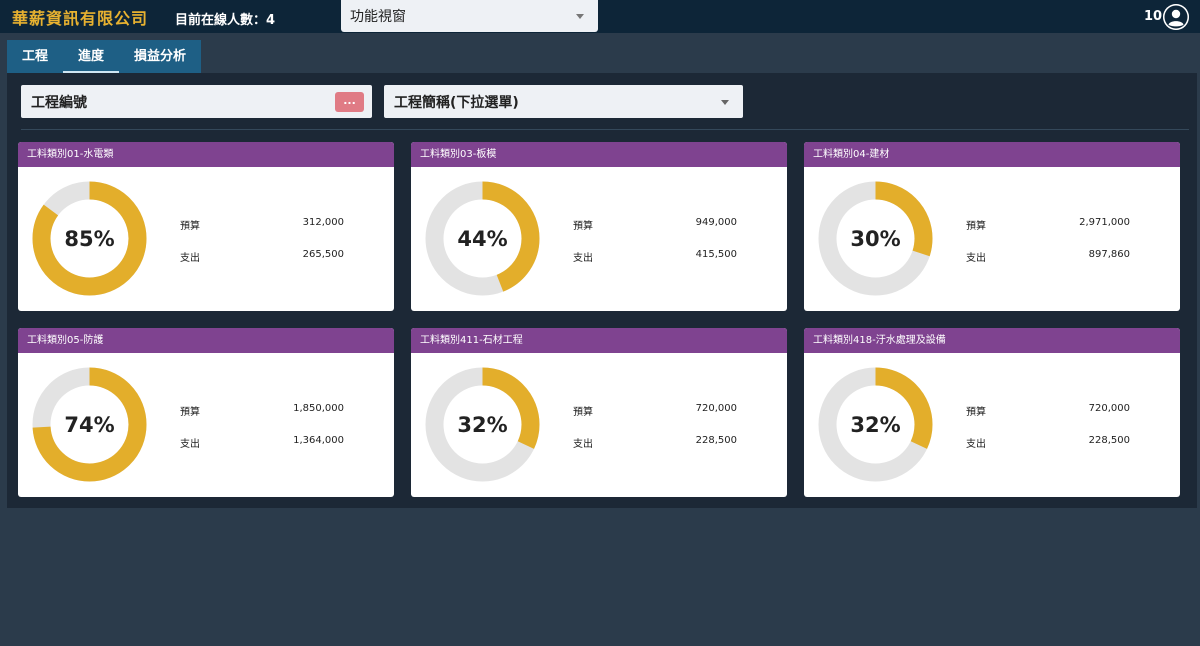  What do you see at coordinates (80, 18) in the screenshot?
I see `company-title: 華薪資訊有限公司` at bounding box center [80, 18].